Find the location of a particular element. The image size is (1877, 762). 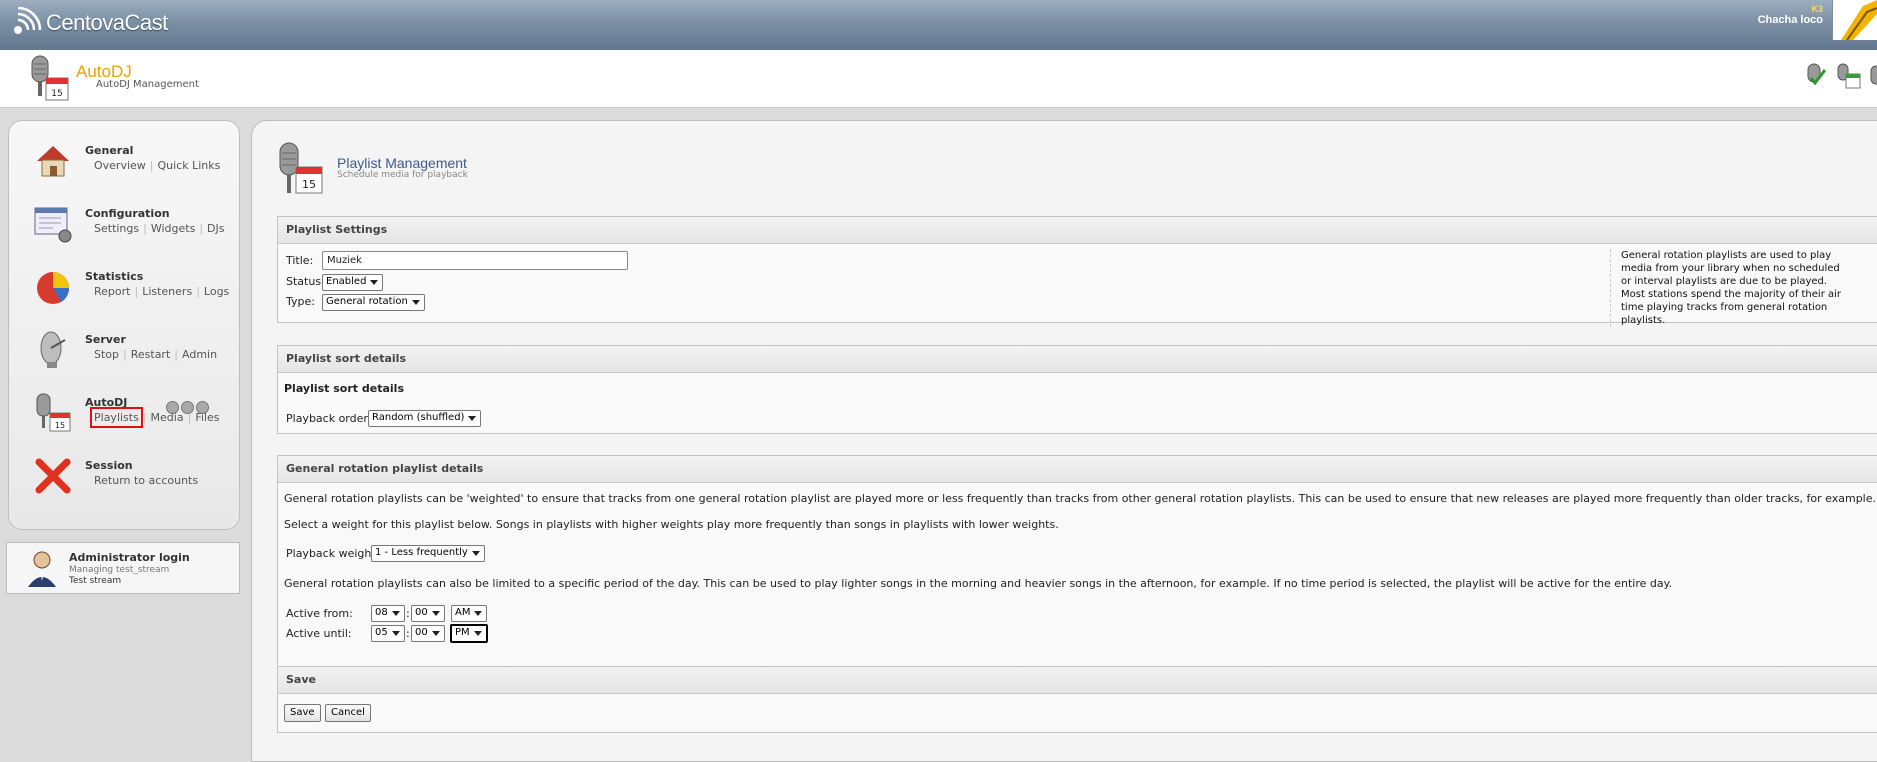

active-until-minute-select: 00 is located at coordinates (428, 633).